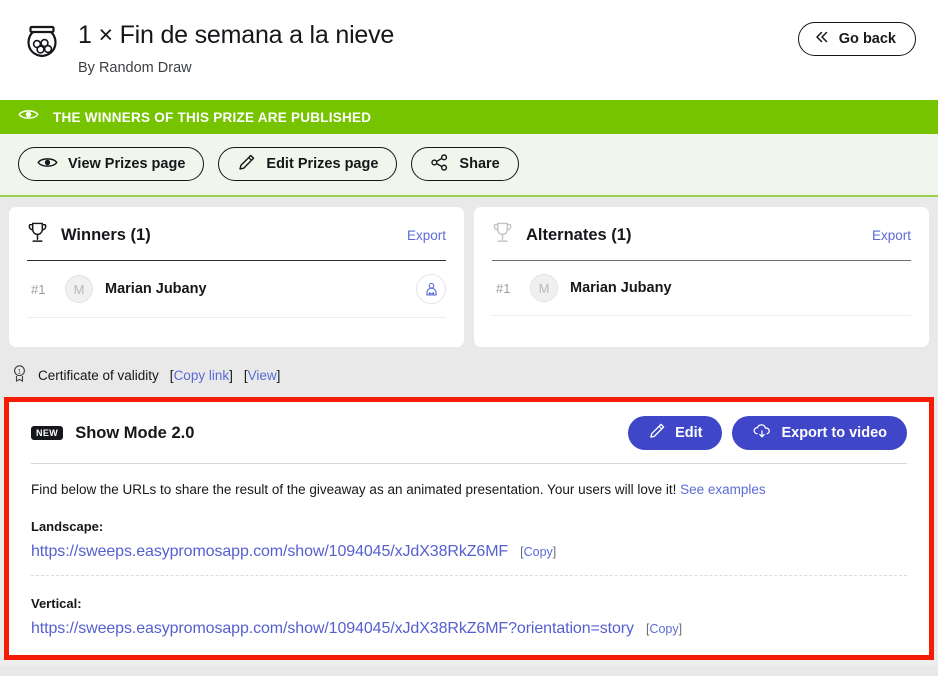 This screenshot has height=676, width=938. I want to click on swap-participant-icon, so click(431, 289).